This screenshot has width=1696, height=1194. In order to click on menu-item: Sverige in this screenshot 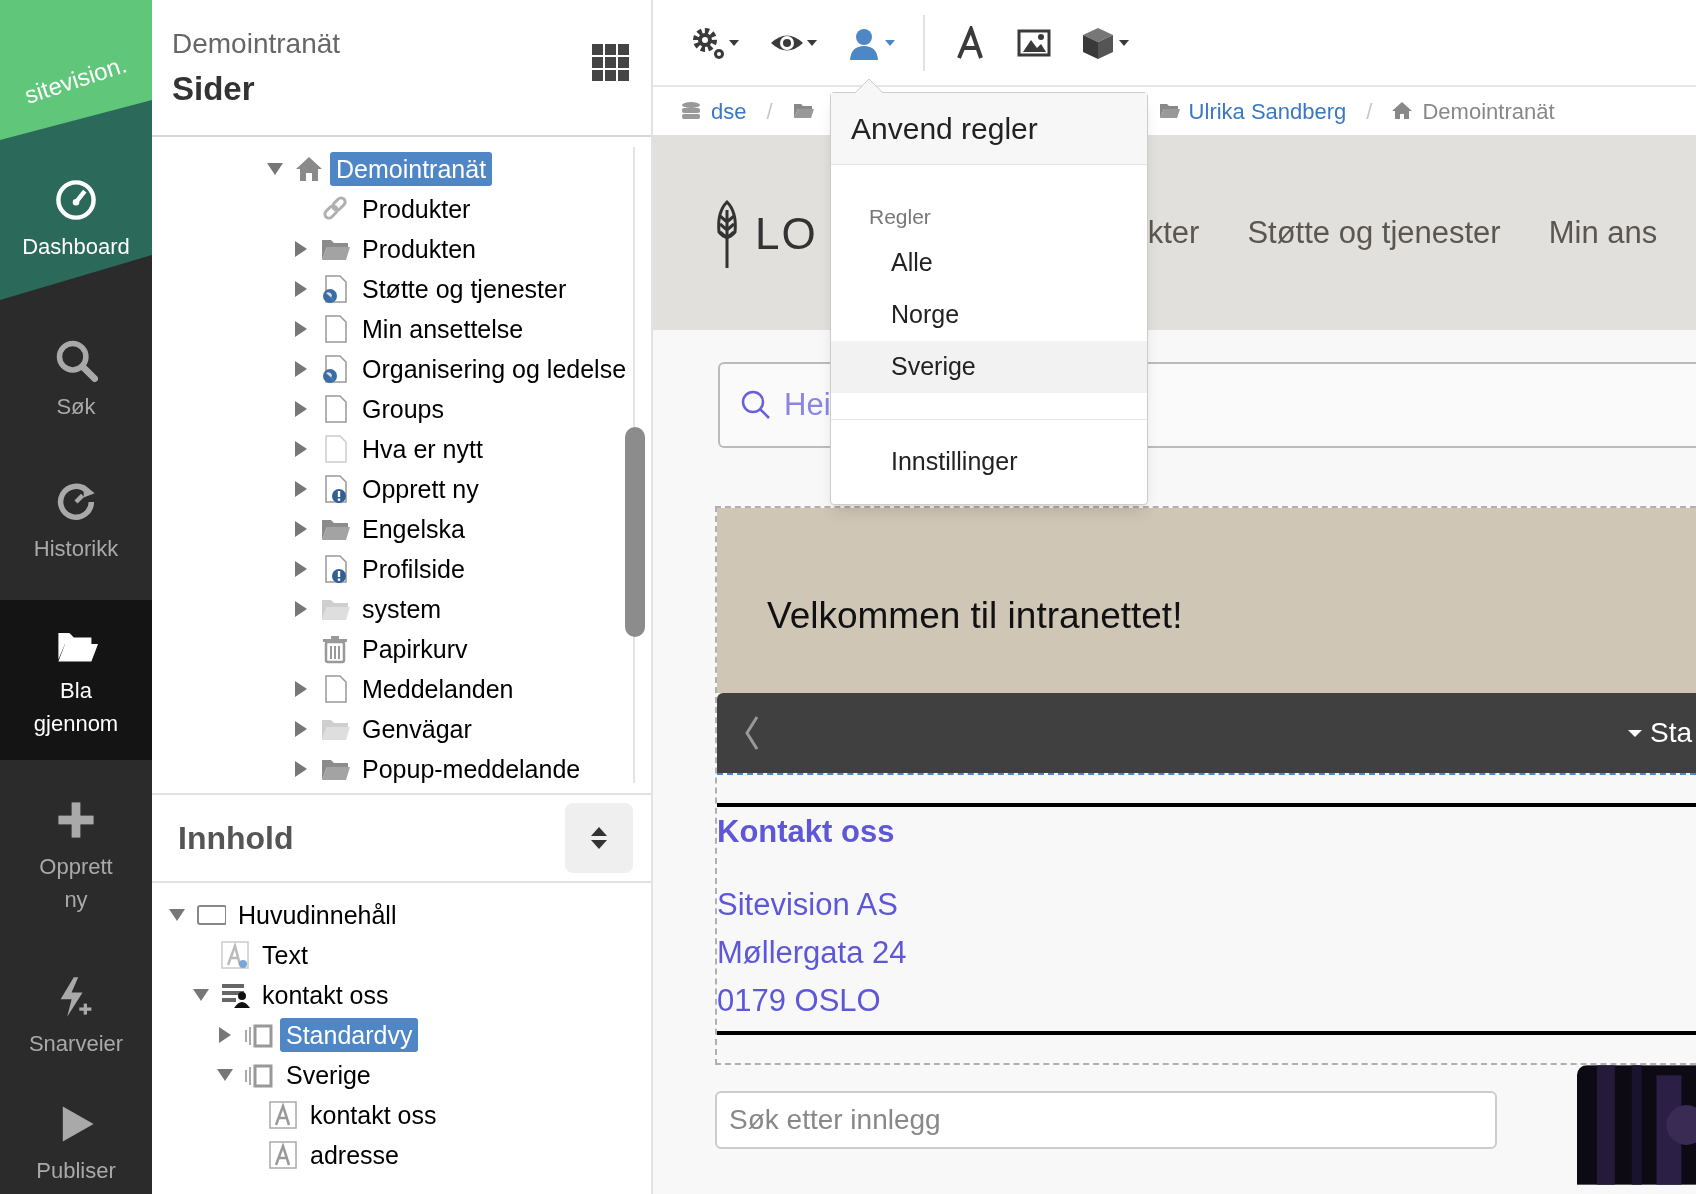, I will do `click(989, 367)`.